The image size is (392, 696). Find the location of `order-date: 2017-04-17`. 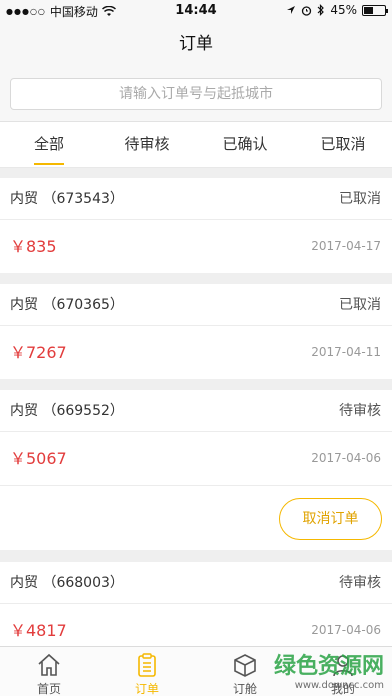

order-date: 2017-04-17 is located at coordinates (346, 246).